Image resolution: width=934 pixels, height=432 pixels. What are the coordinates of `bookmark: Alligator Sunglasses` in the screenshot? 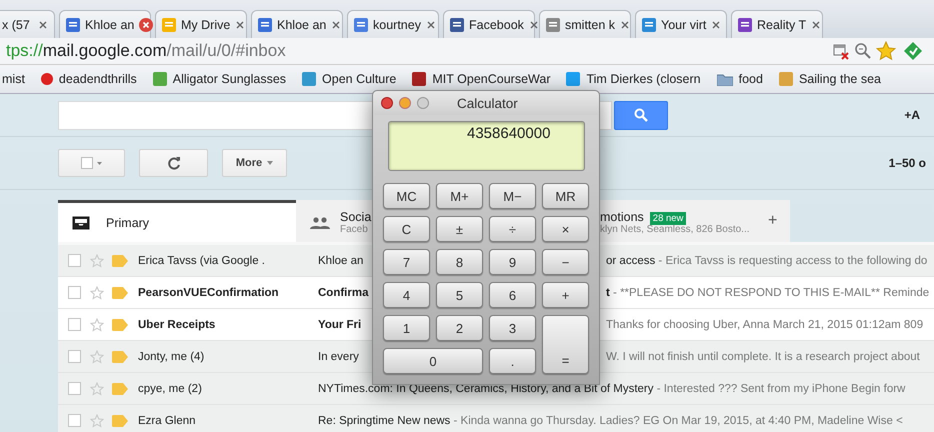 It's located at (219, 79).